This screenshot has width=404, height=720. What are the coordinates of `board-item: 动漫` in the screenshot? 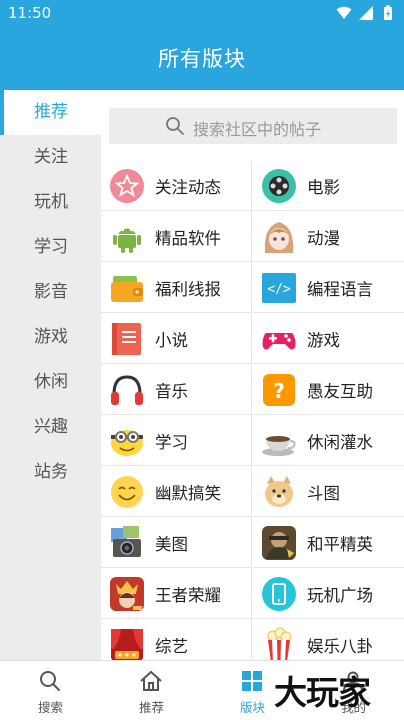 It's located at (328, 236).